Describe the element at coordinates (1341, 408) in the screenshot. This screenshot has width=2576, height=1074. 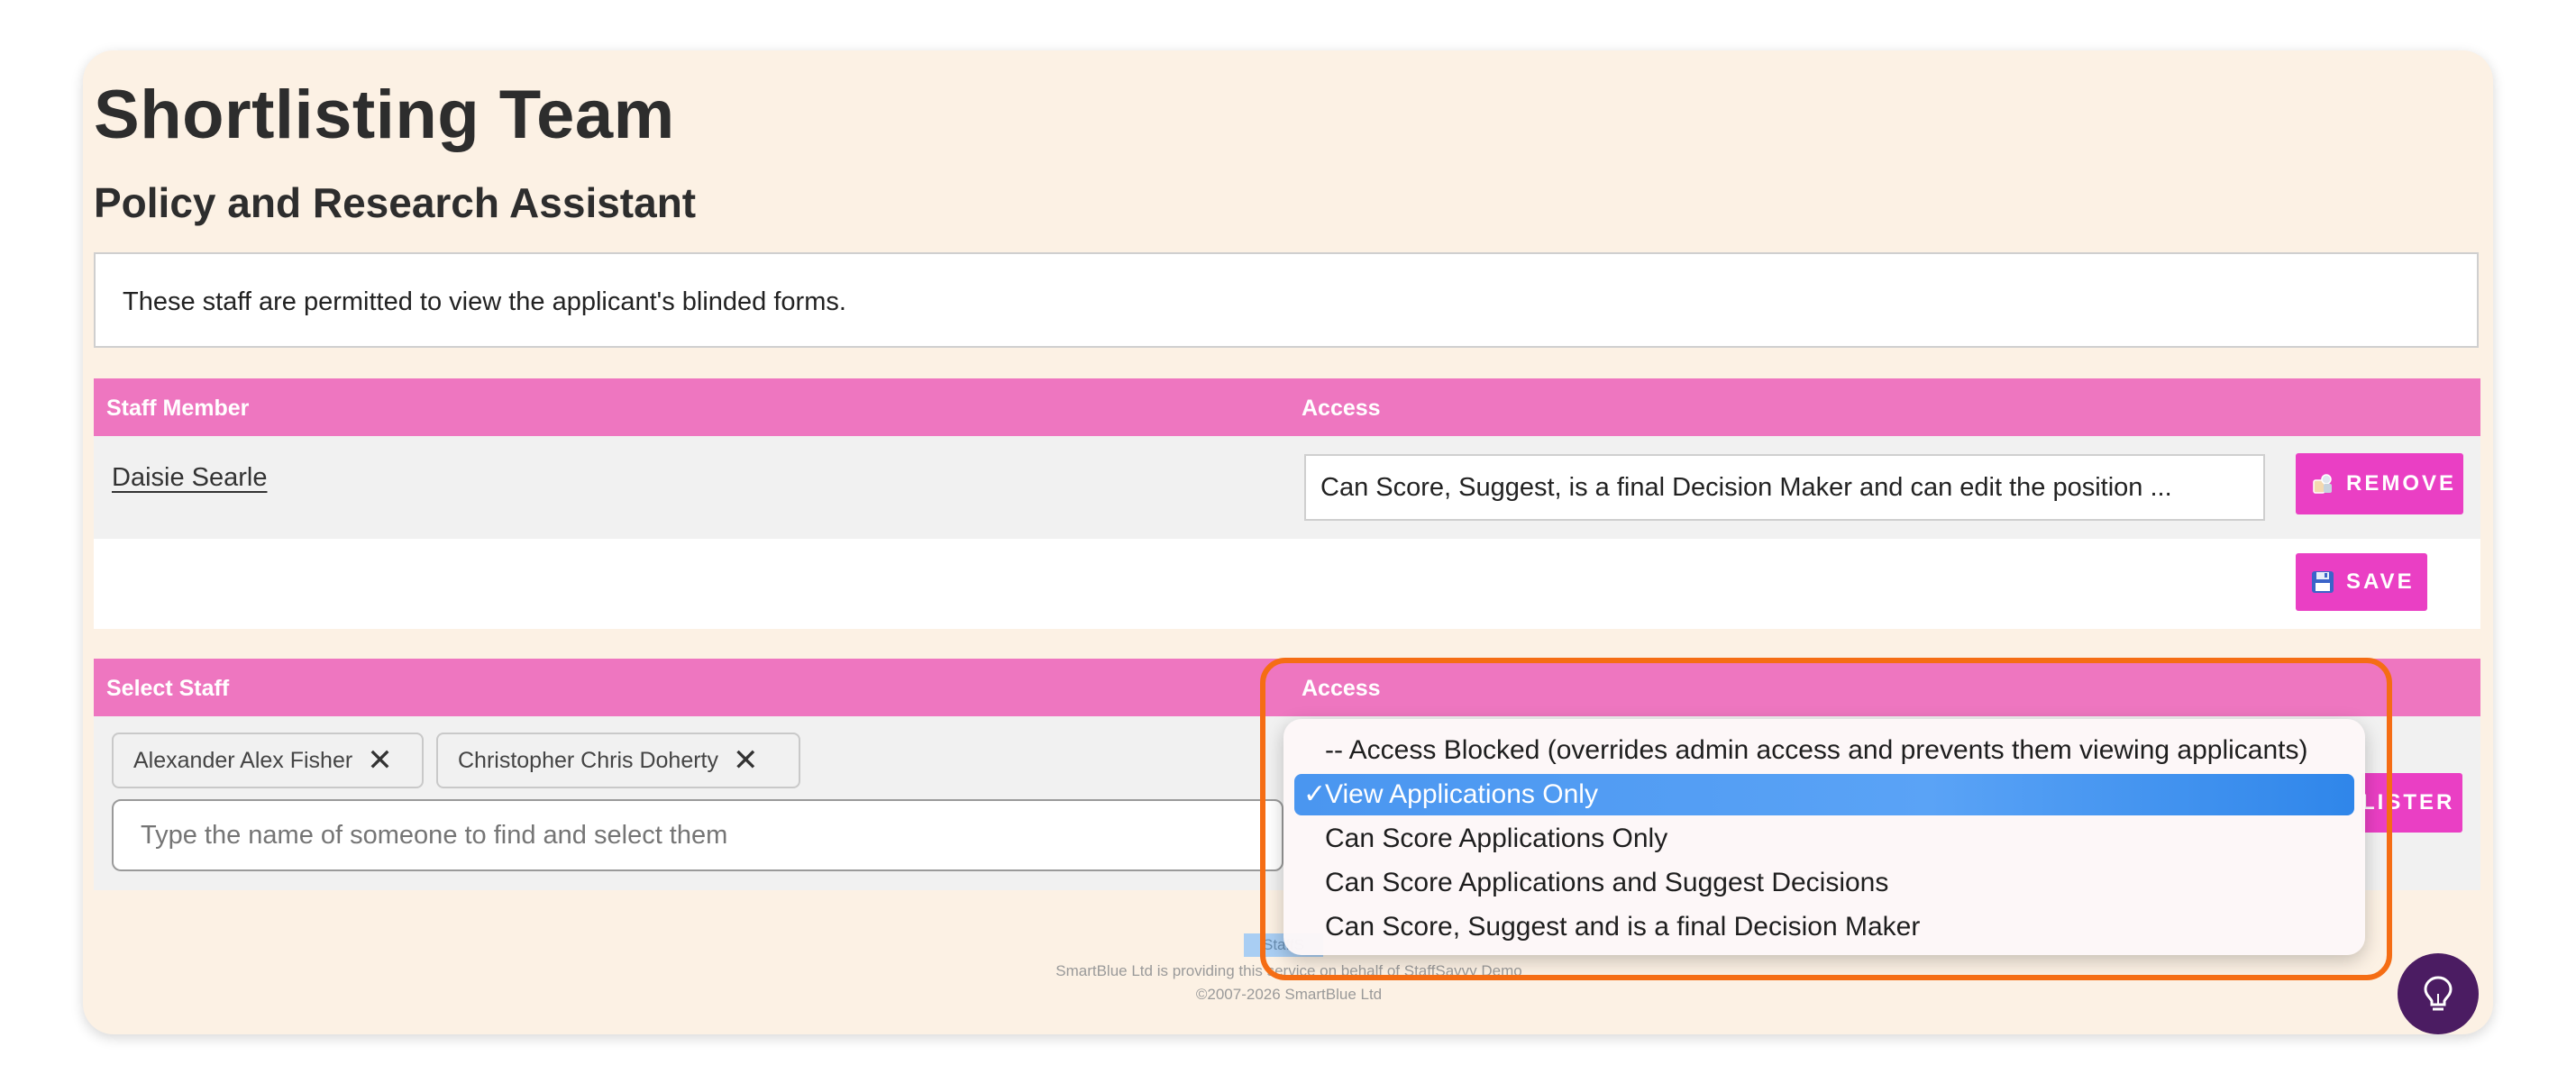
I see `col-access: Access` at that location.